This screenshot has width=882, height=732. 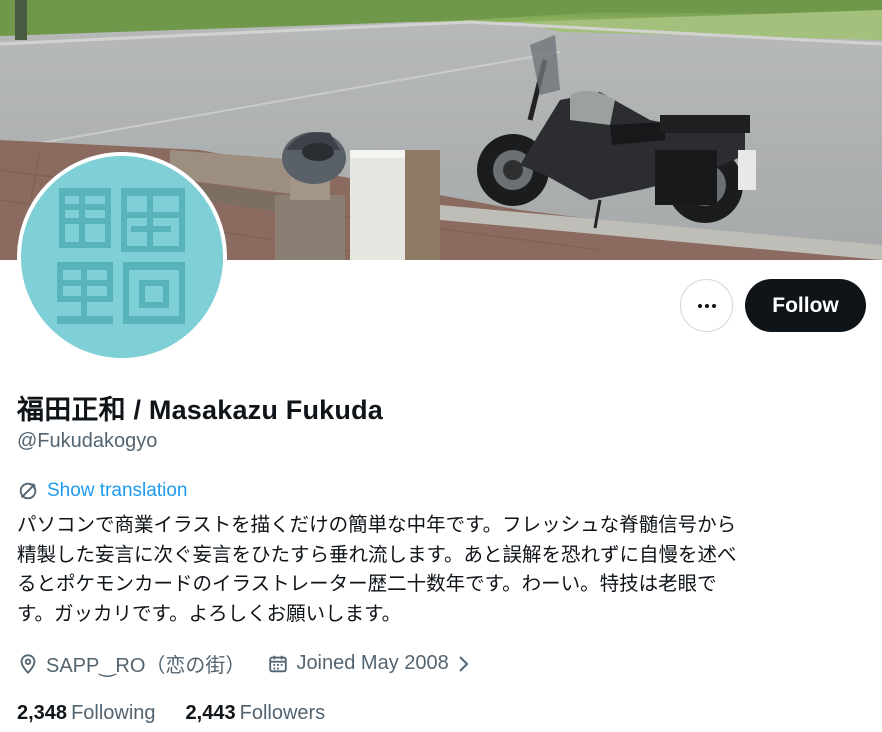 I want to click on avatar, so click(x=122, y=257).